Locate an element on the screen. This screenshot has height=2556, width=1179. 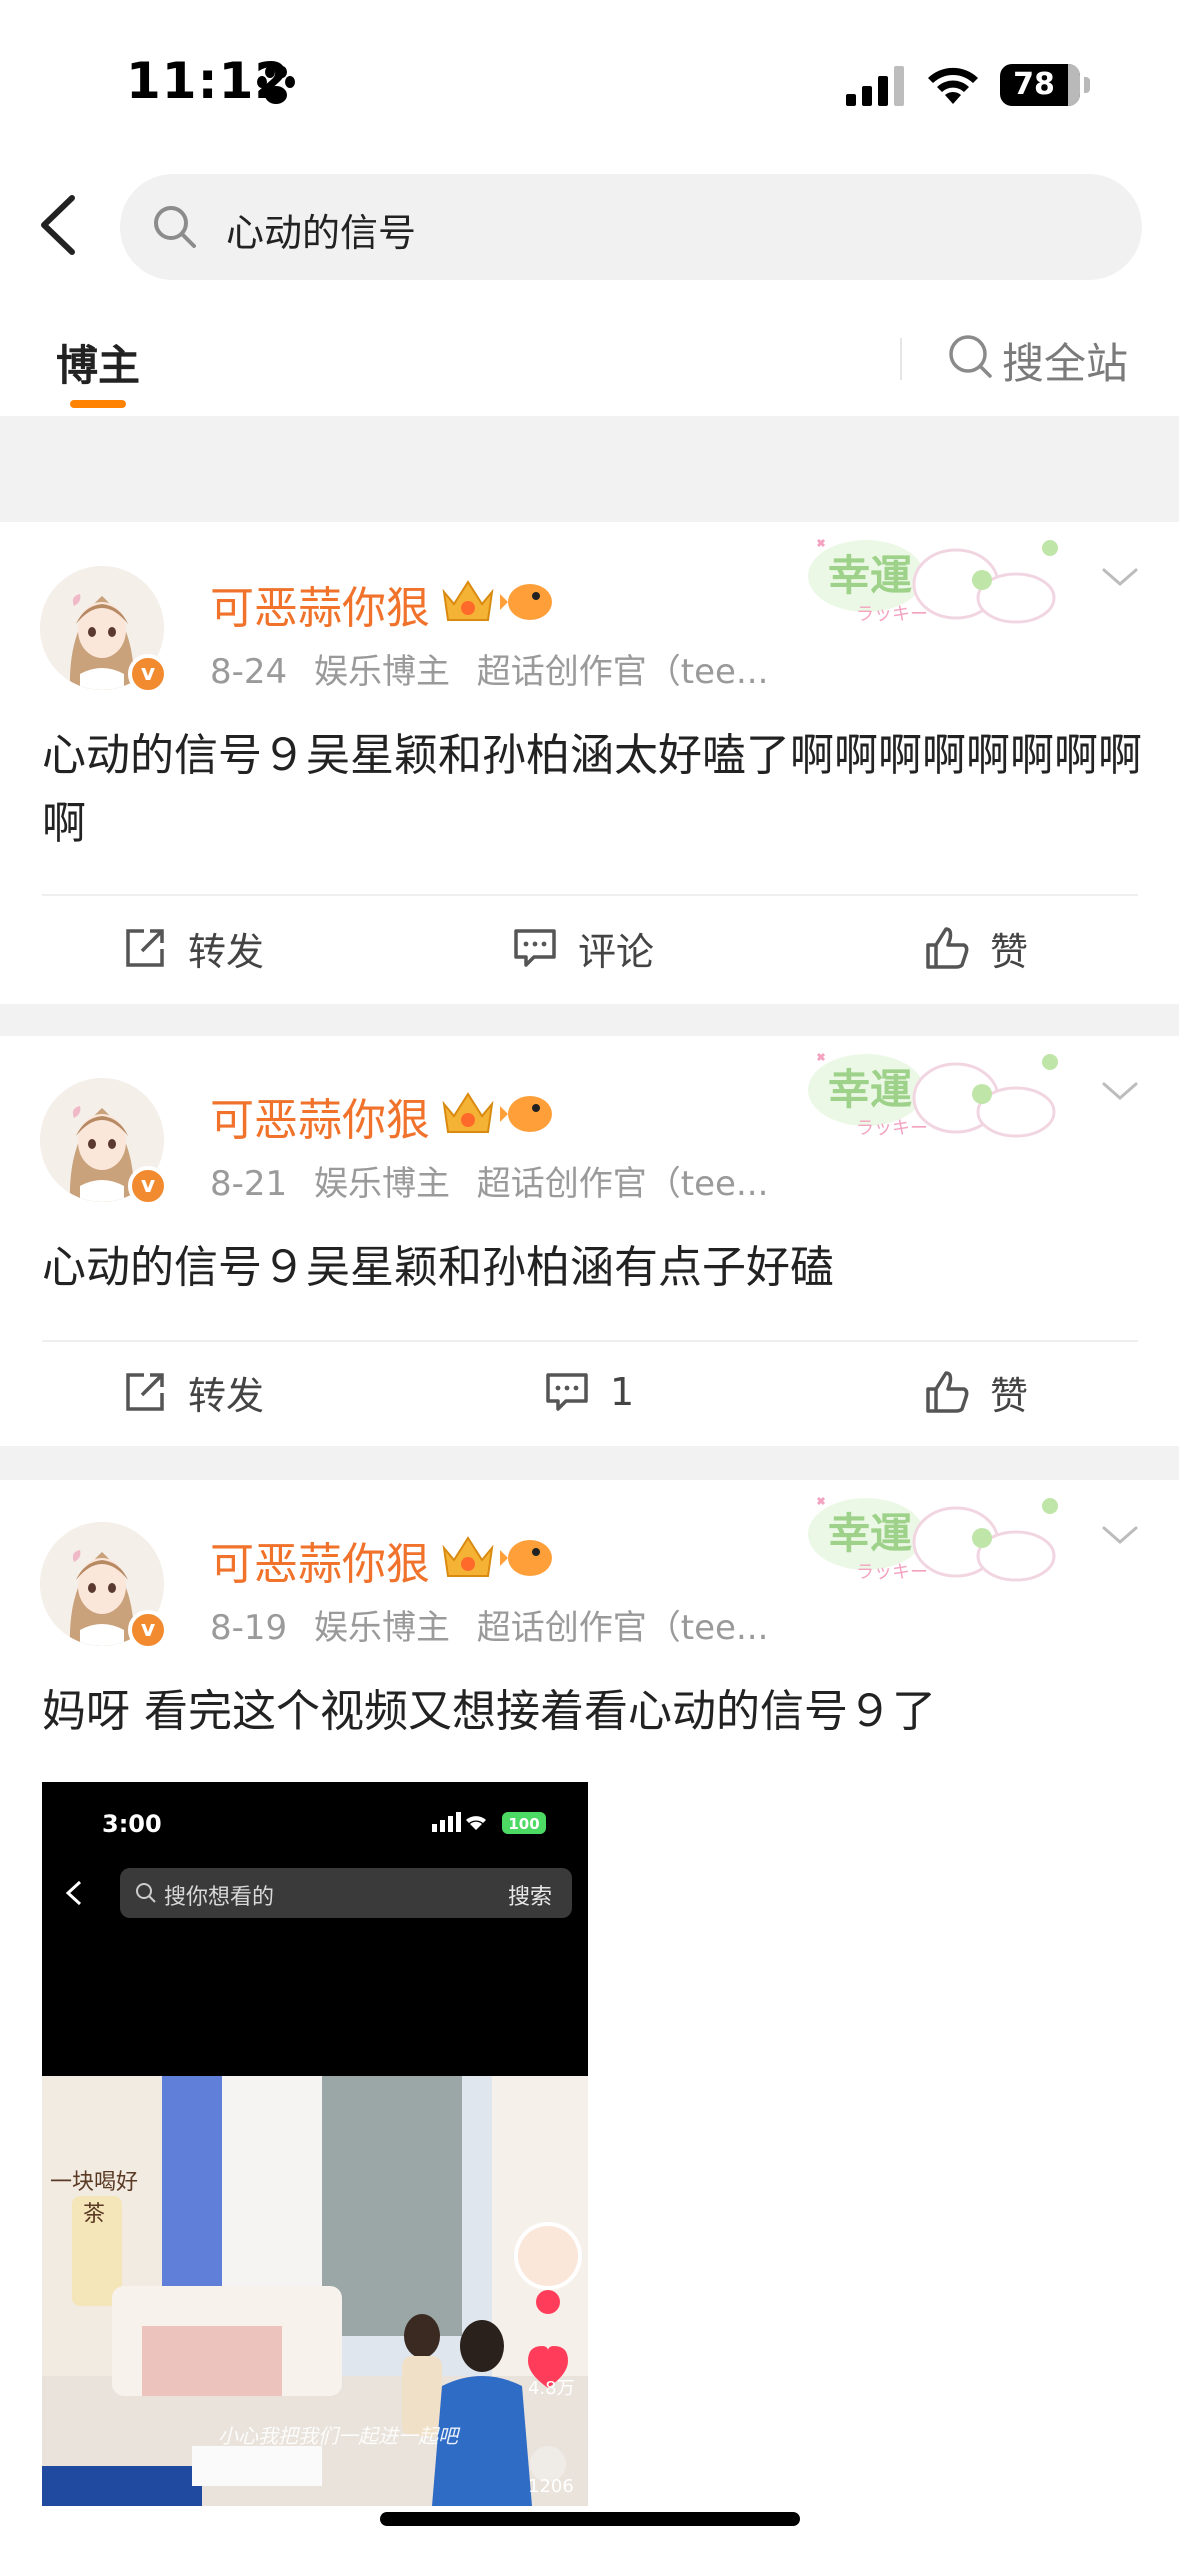
wifi-icon is located at coordinates (953, 85).